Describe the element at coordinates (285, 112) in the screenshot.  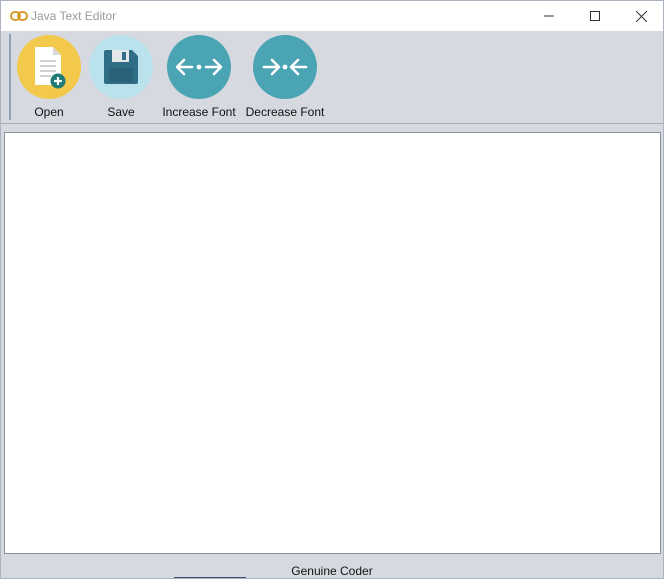
I see `decrease-font-label: Decrease Font` at that location.